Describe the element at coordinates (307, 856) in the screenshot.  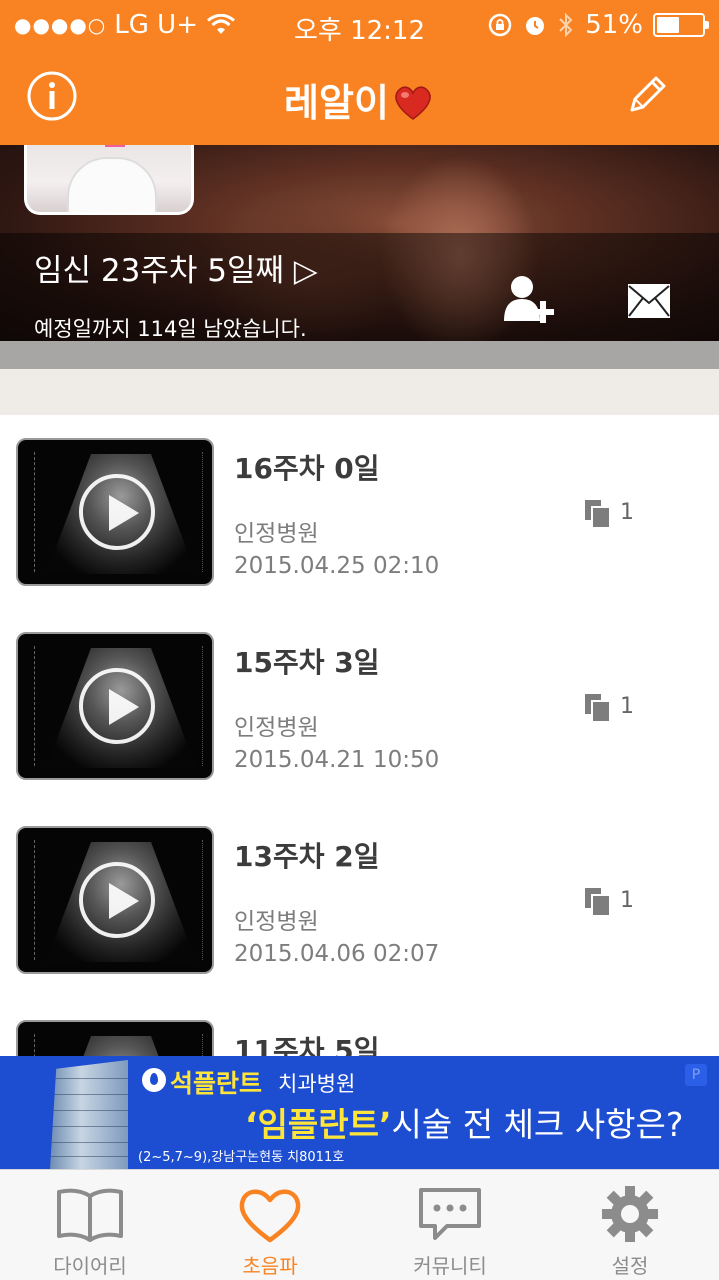
I see `item-title: 13주차 2일` at that location.